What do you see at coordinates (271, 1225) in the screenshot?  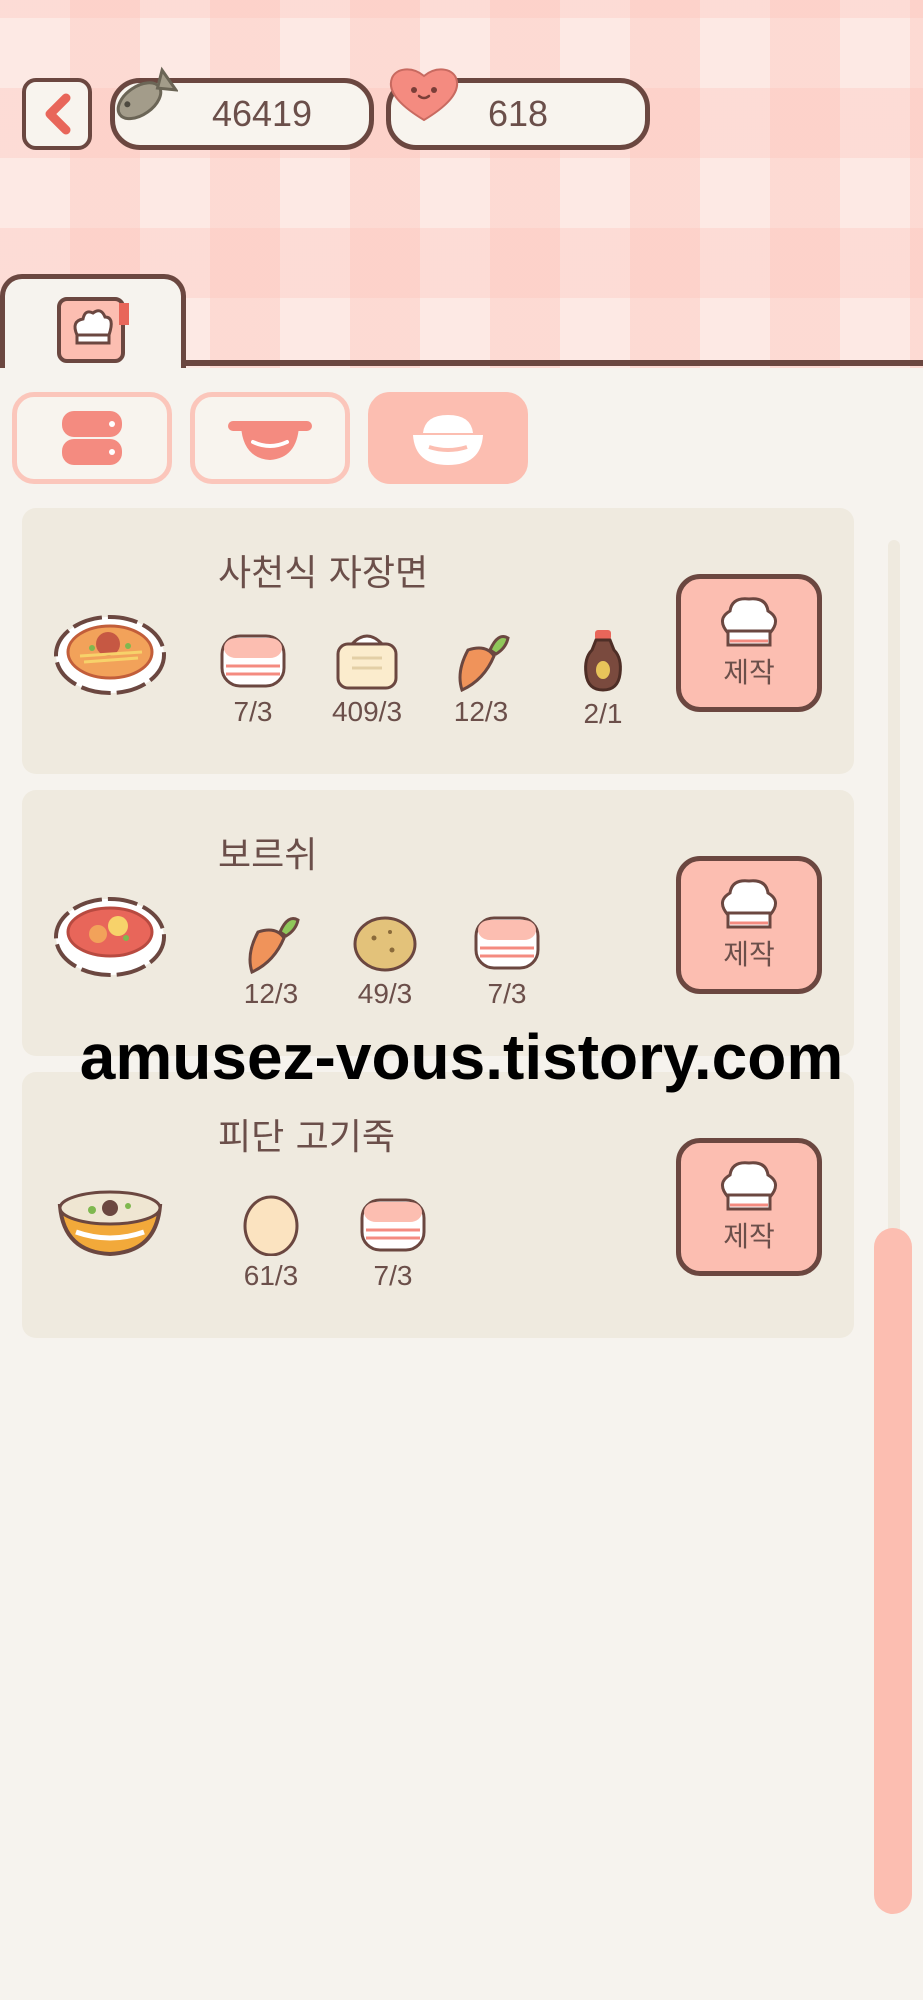 I see `egg-icon` at bounding box center [271, 1225].